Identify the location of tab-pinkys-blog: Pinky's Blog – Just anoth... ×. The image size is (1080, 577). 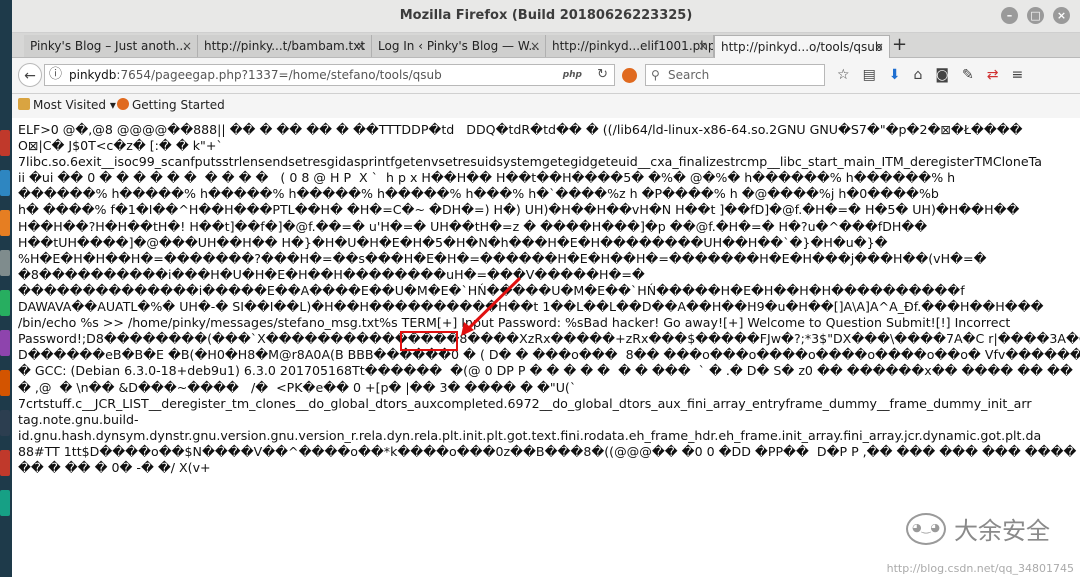
(111, 46).